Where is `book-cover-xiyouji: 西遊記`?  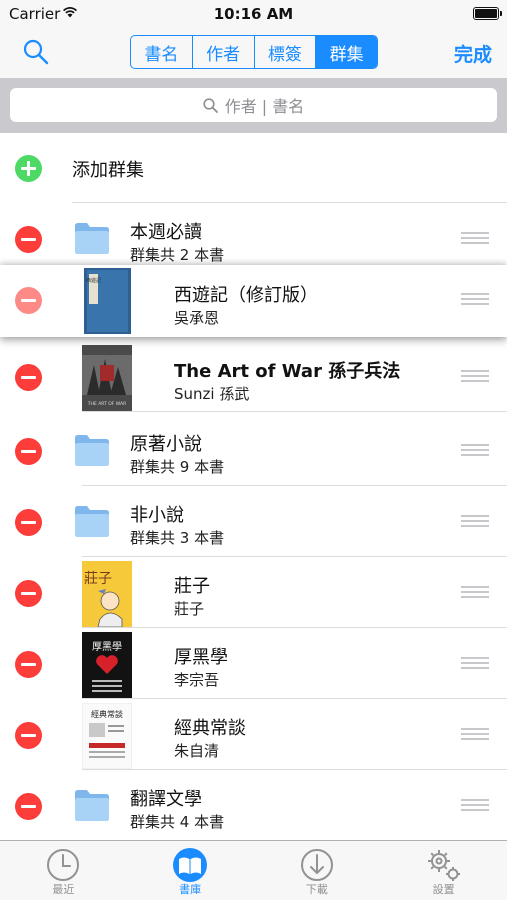
book-cover-xiyouji: 西遊記 is located at coordinates (107, 301).